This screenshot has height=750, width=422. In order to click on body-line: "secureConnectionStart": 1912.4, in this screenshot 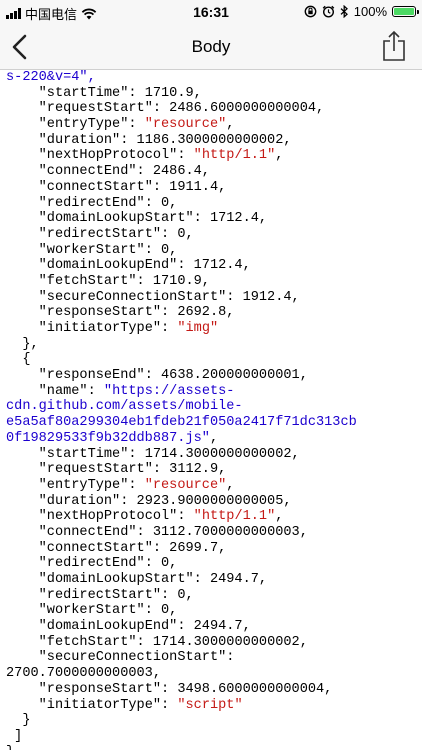, I will do `click(212, 298)`.